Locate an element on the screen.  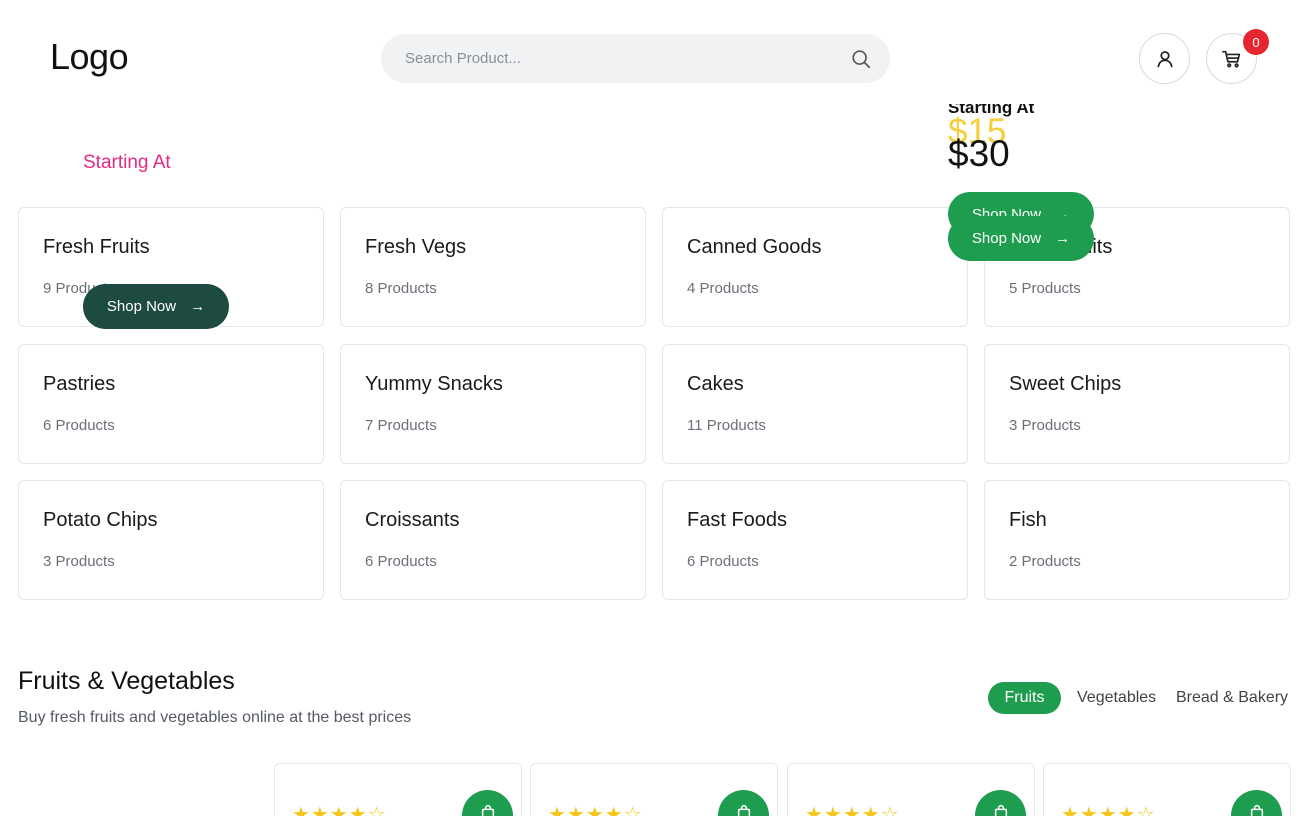
user-icon is located at coordinates (1164, 58).